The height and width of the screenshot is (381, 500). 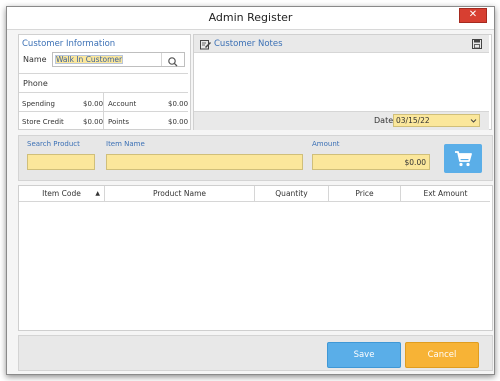 I want to click on name-field: Walk In Customer, so click(x=118, y=59).